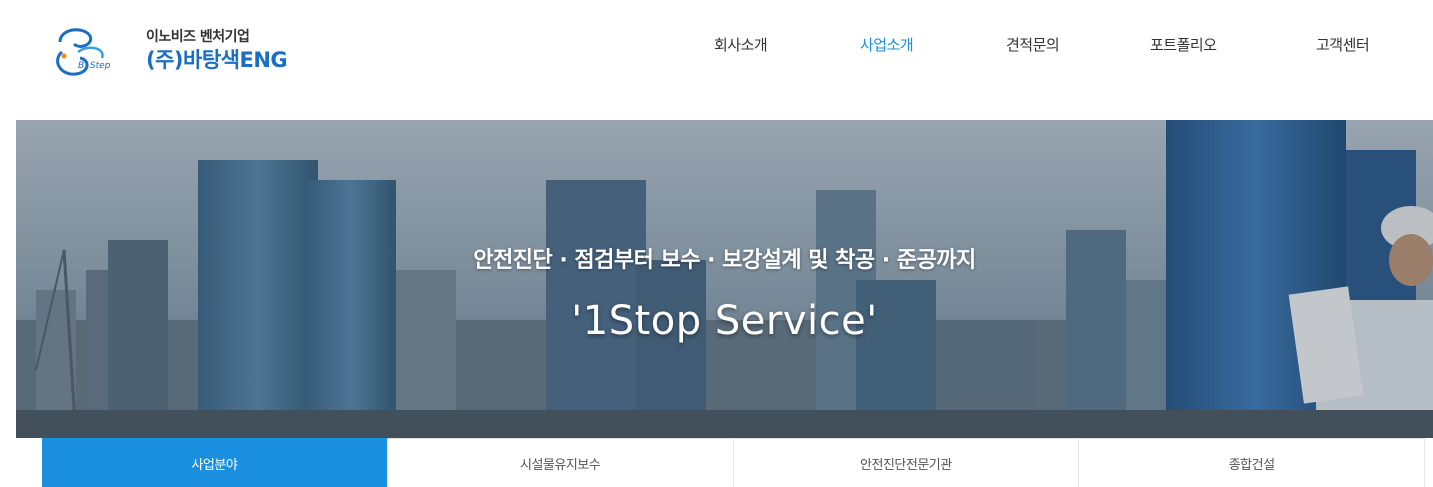  Describe the element at coordinates (1252, 462) in the screenshot. I see `tab-general-construction: 종합건설` at that location.